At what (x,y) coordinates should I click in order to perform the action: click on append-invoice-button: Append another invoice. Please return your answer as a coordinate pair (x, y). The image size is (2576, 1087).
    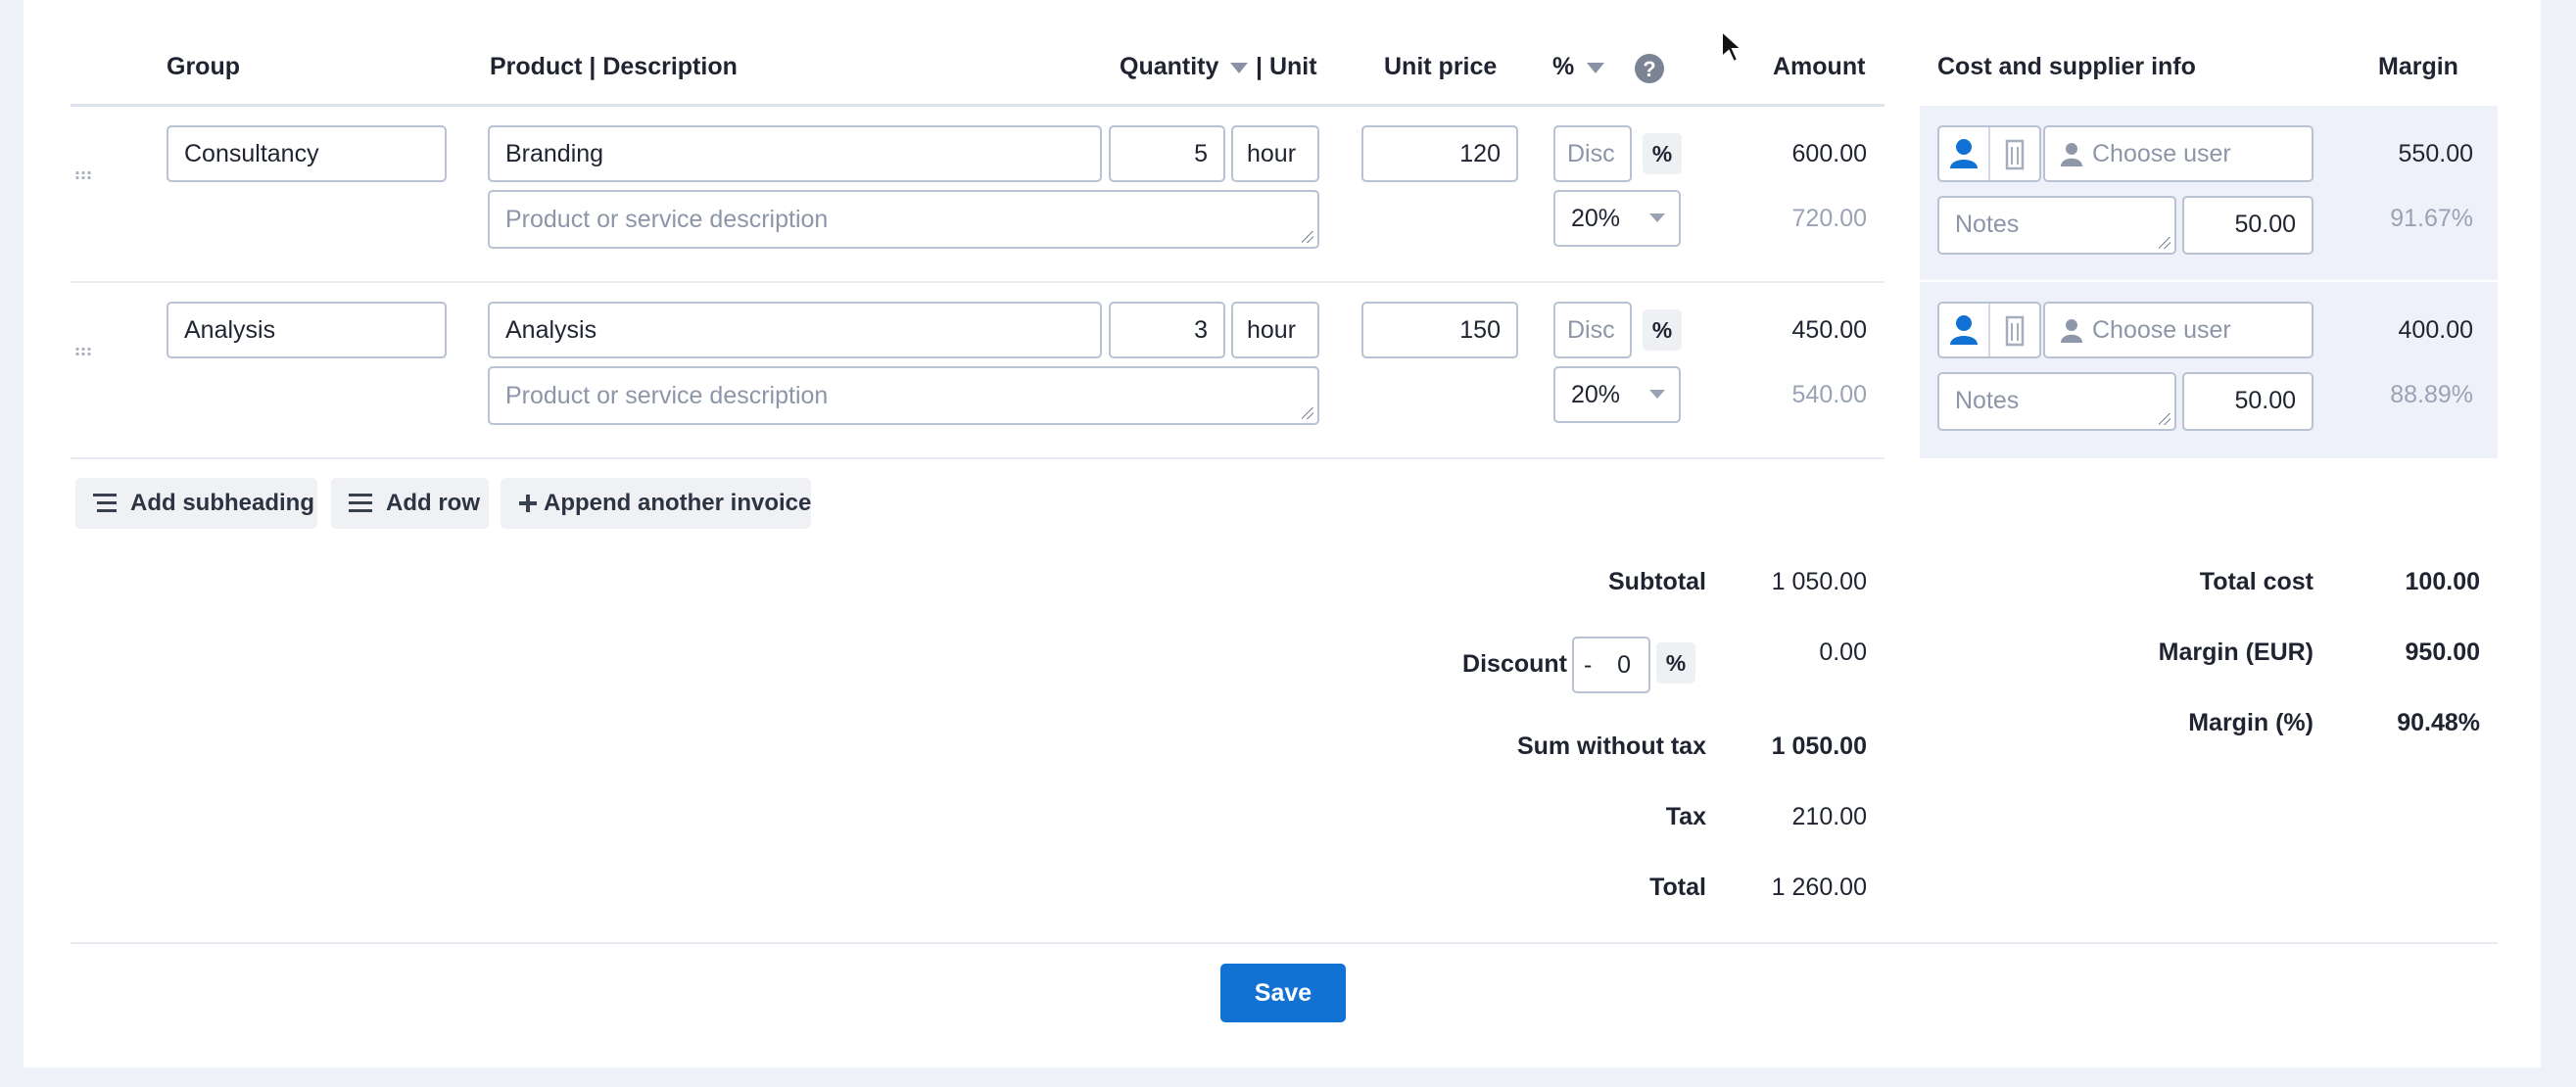
    Looking at the image, I should click on (656, 503).